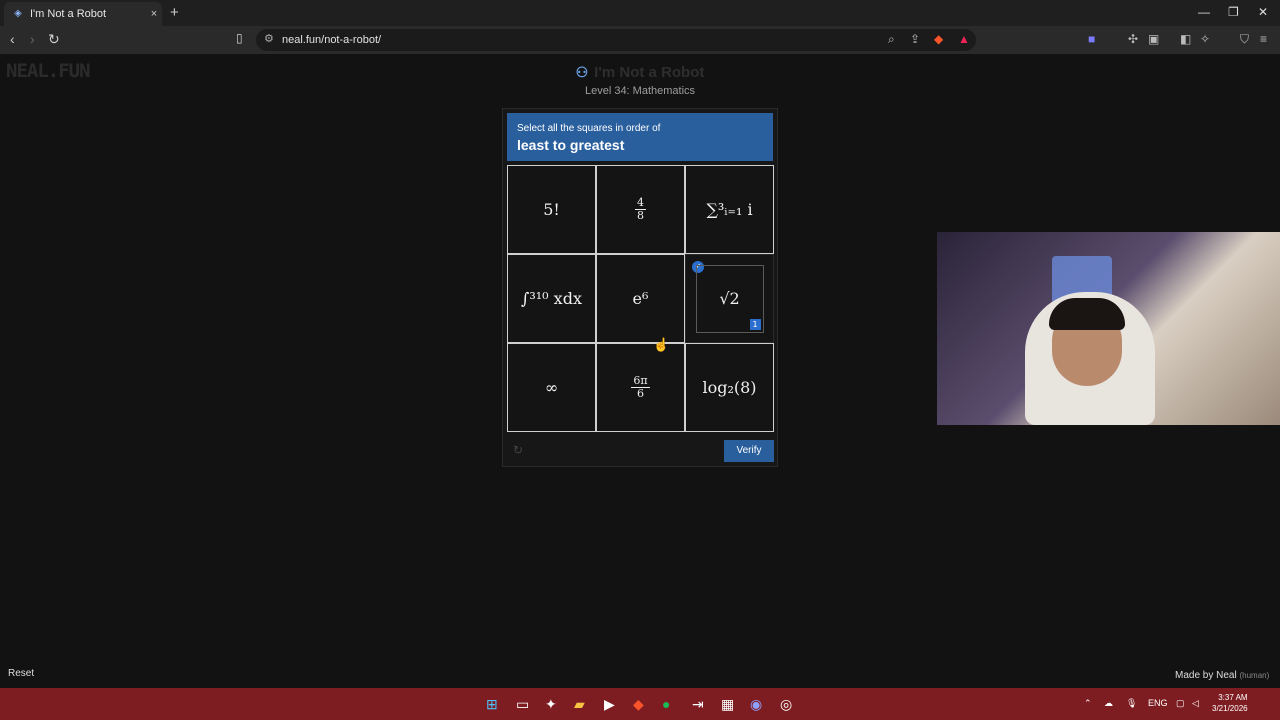  What do you see at coordinates (551, 387) in the screenshot?
I see `captcha-tile-7: ∞` at bounding box center [551, 387].